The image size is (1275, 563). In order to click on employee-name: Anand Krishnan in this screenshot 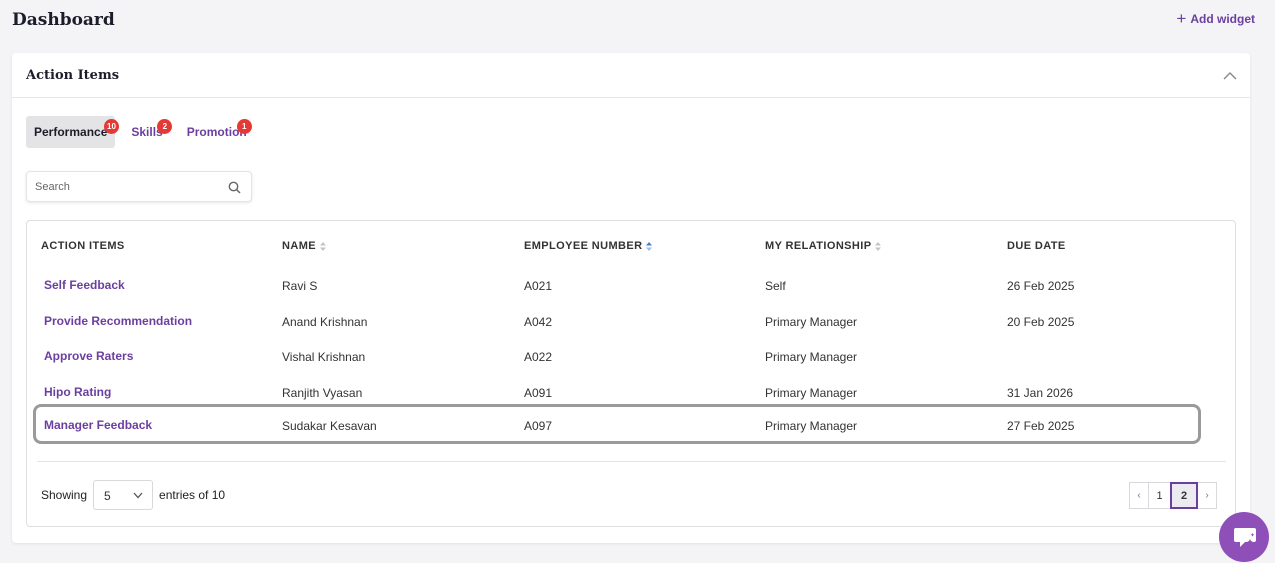, I will do `click(325, 322)`.